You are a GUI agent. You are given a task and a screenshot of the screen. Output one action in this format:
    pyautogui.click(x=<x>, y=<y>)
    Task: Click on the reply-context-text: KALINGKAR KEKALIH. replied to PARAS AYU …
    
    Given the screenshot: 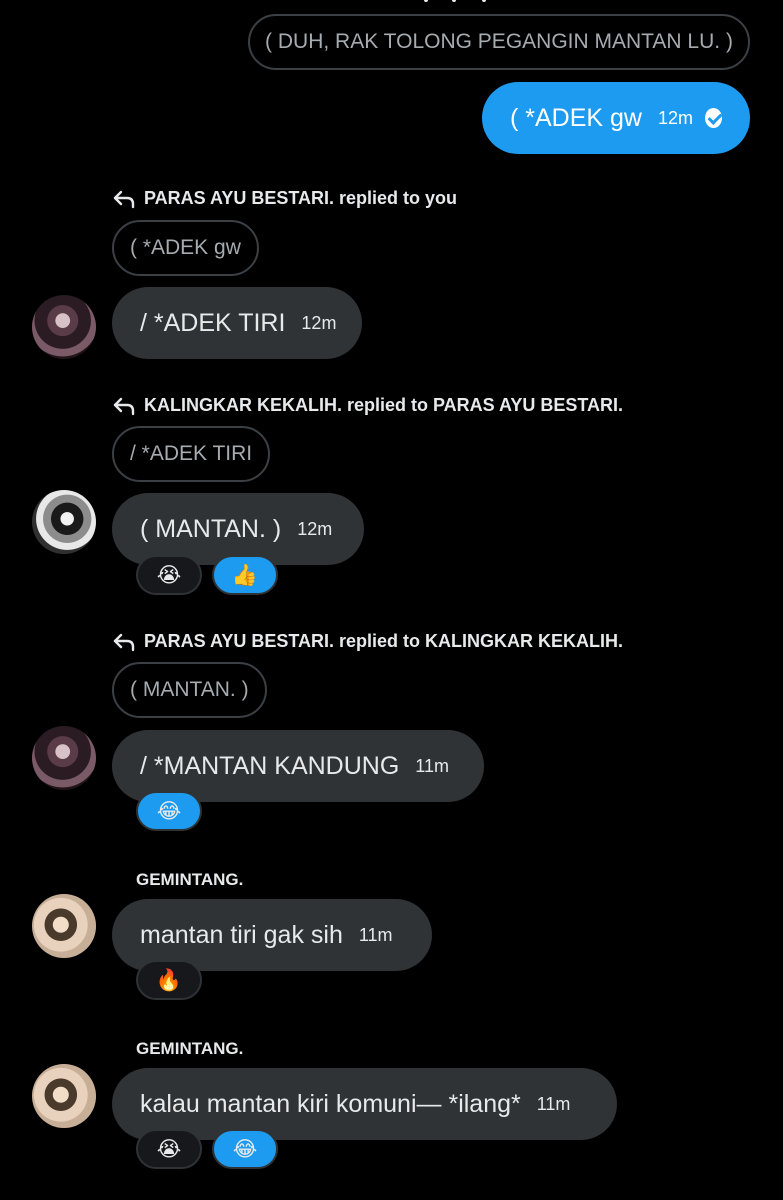 What is the action you would take?
    pyautogui.click(x=384, y=405)
    